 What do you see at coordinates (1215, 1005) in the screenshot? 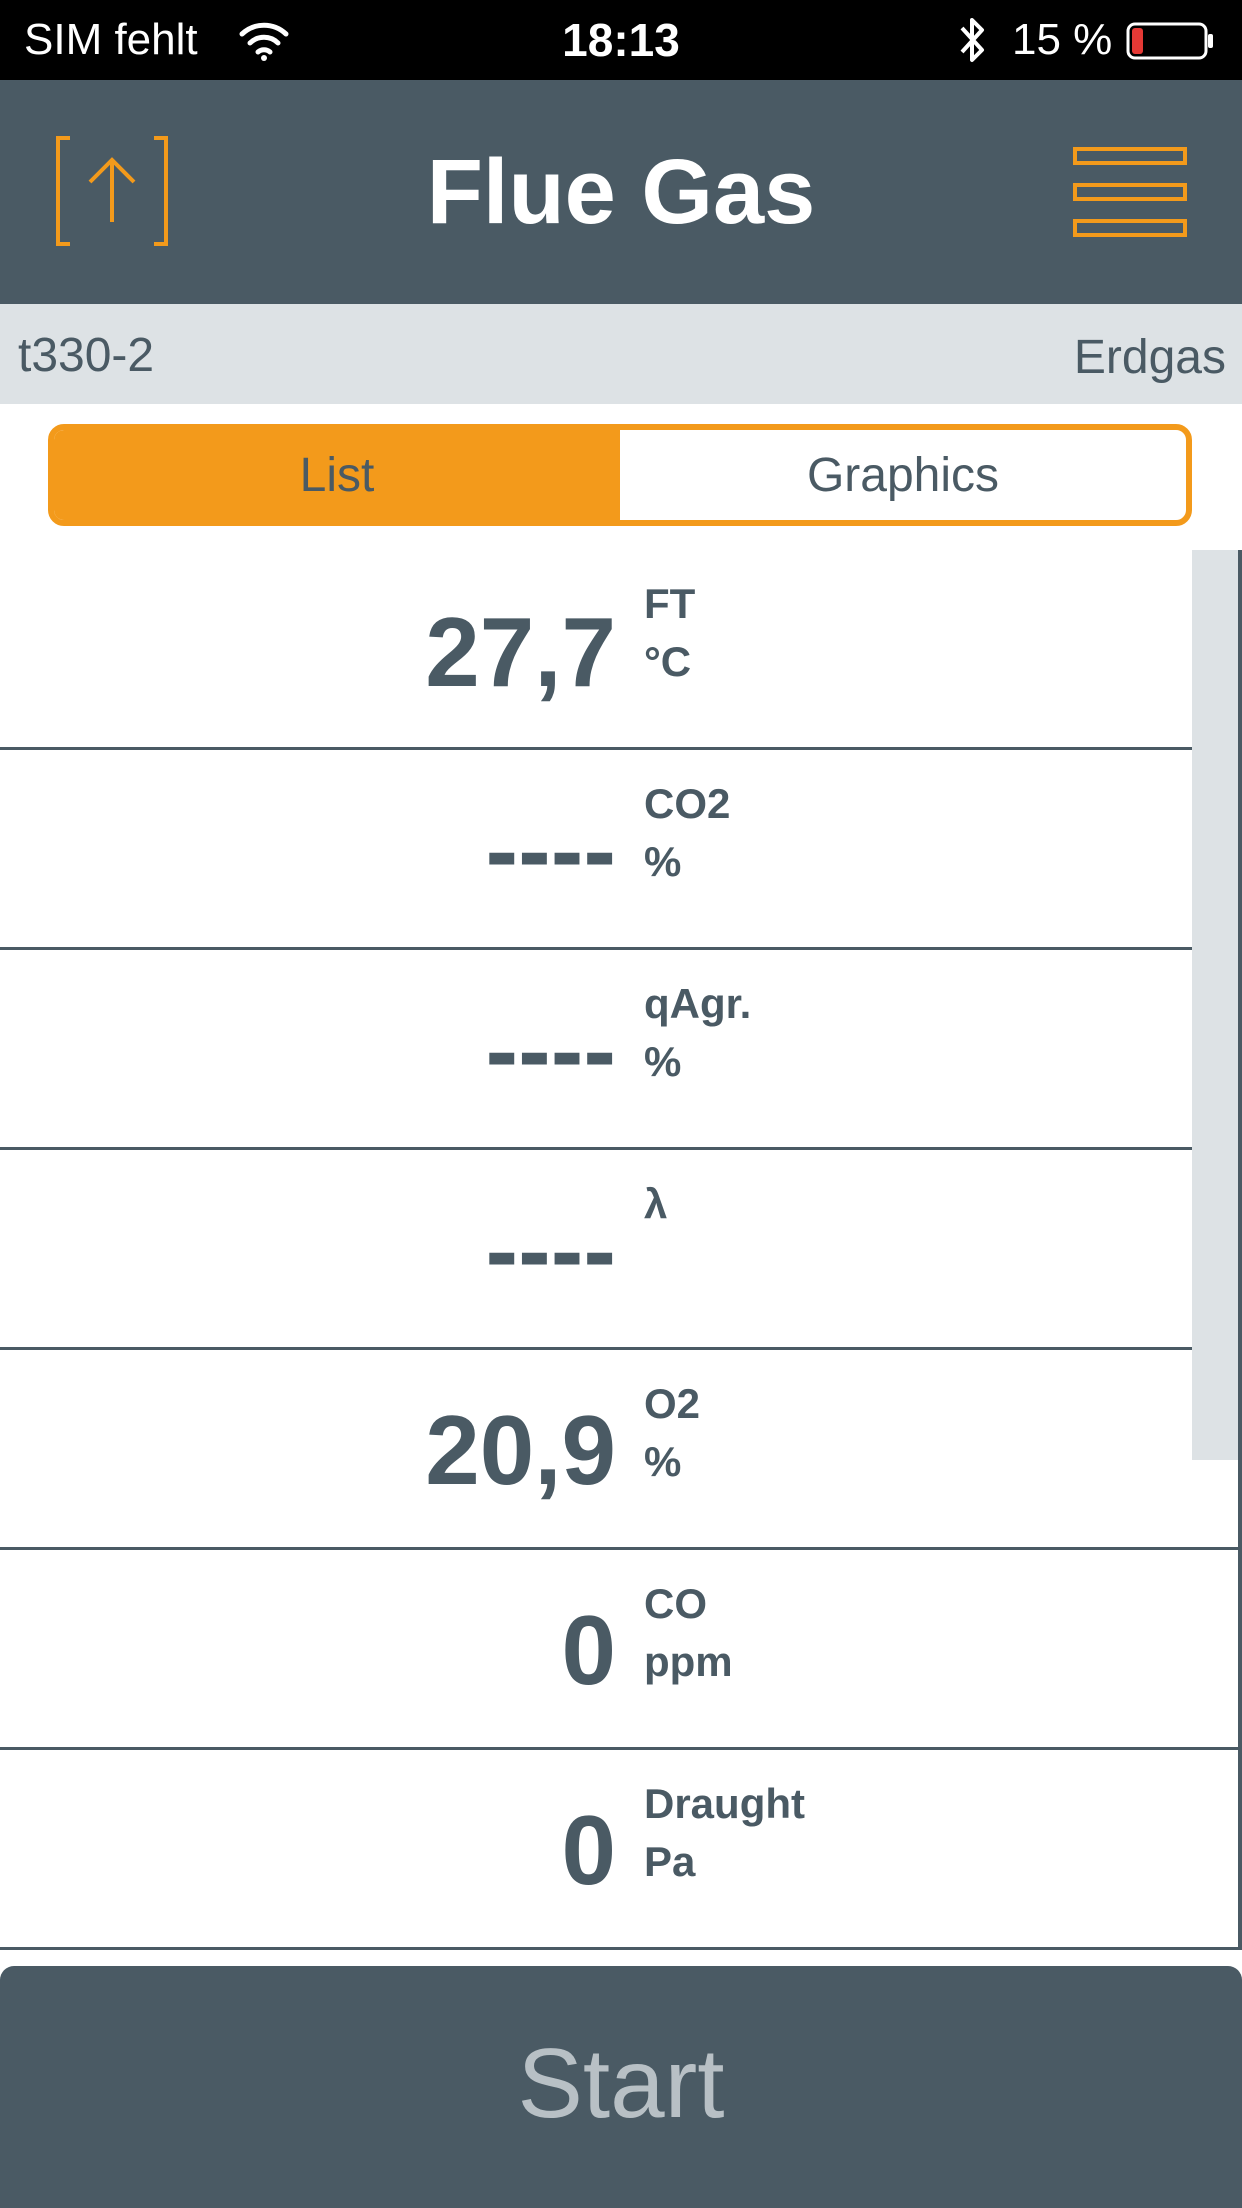
I see `scrollbar` at bounding box center [1215, 1005].